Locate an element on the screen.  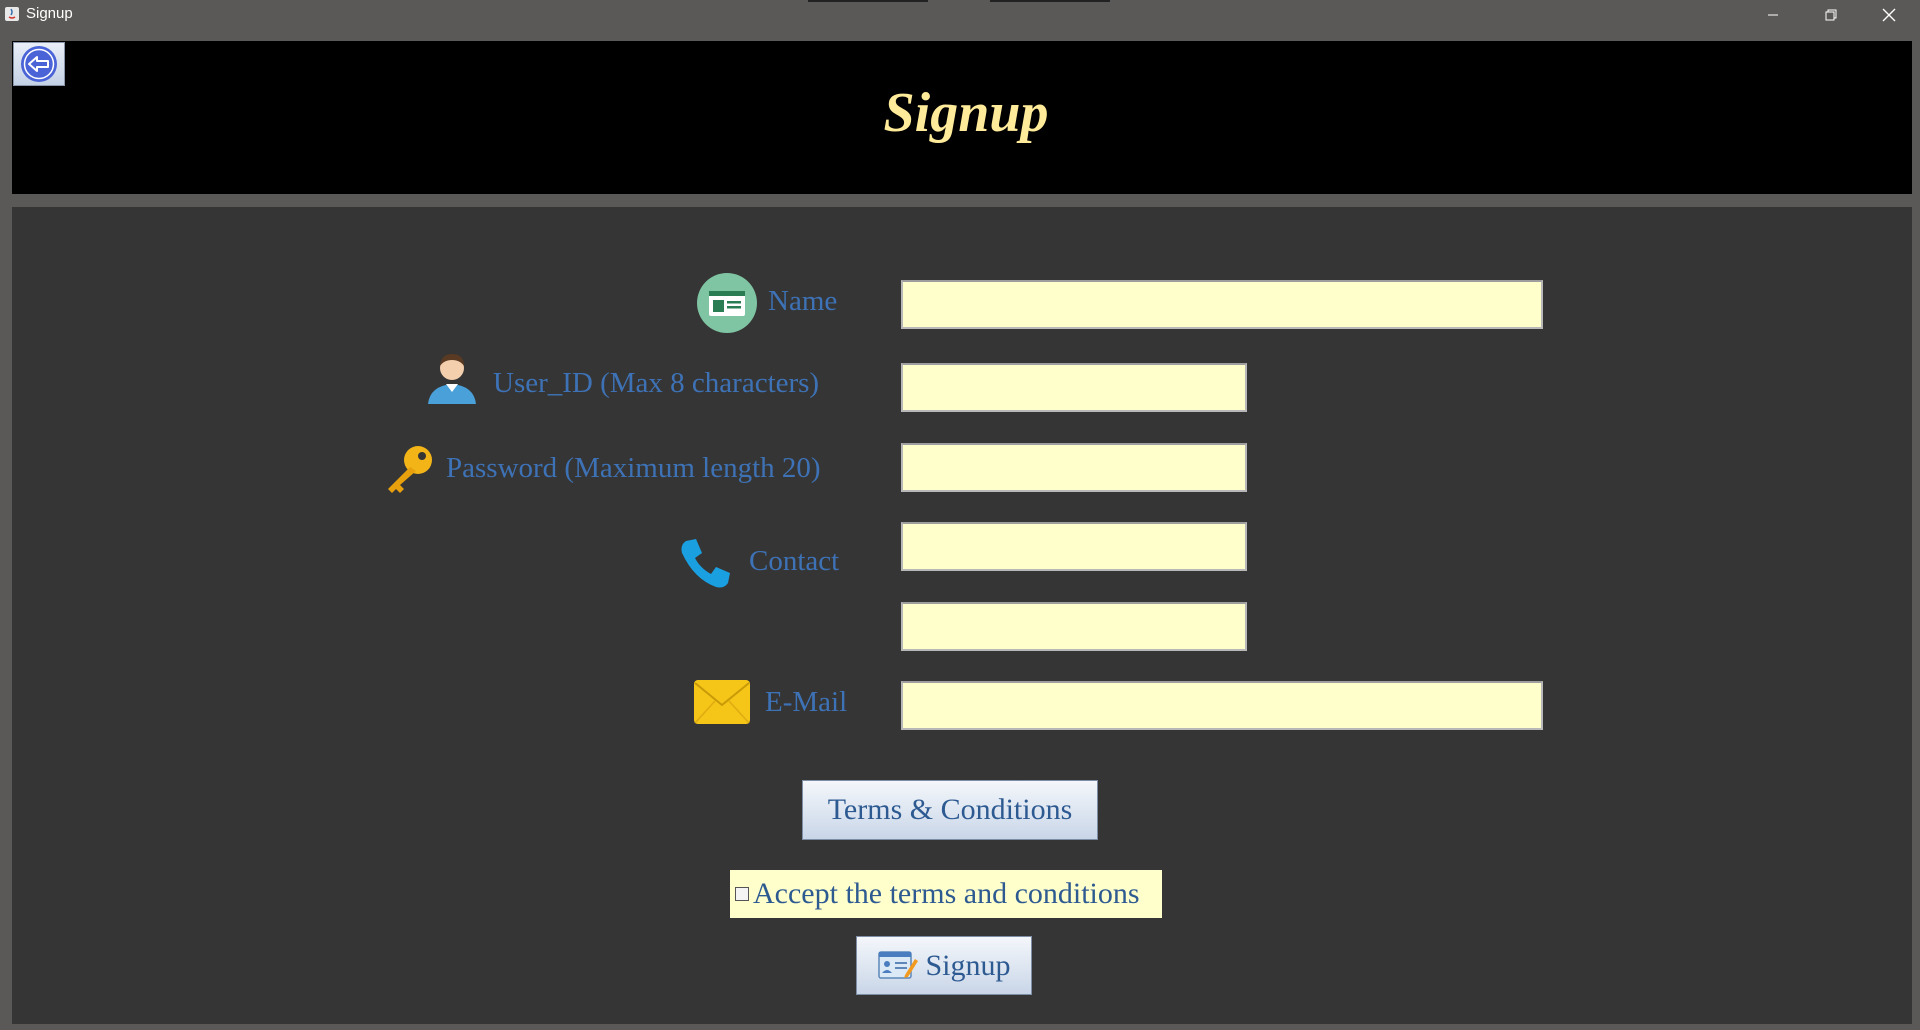
contact-label: Contact is located at coordinates (794, 561).